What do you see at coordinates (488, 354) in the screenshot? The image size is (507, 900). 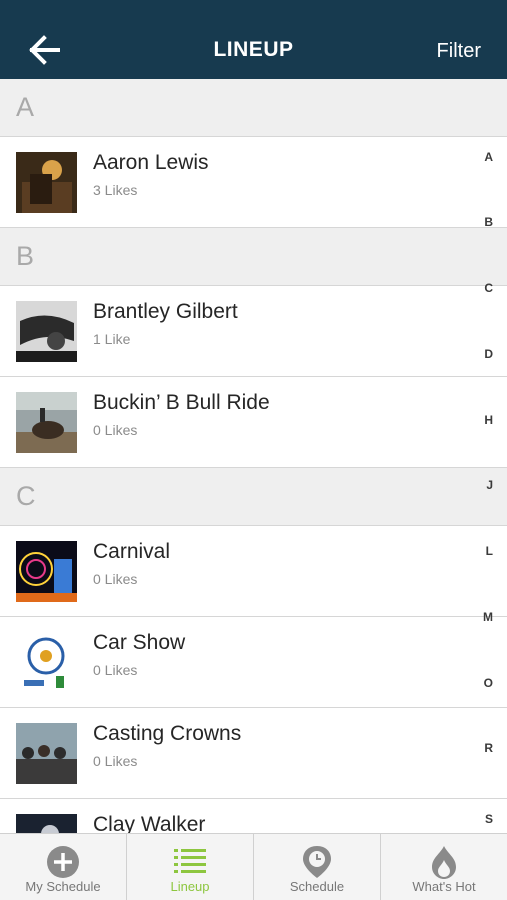 I see `index-letter: D` at bounding box center [488, 354].